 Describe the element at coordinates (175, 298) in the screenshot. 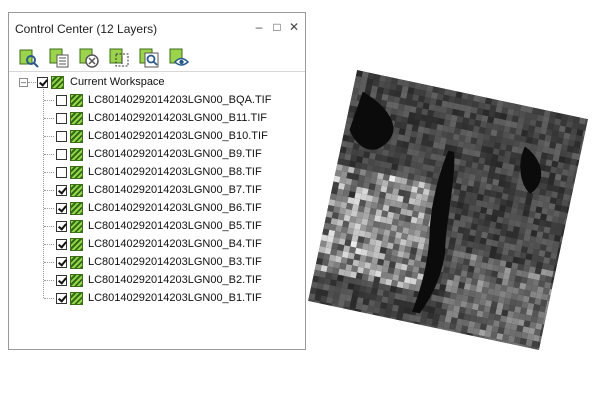

I see `layer-label: LC80140292014203LGN00_B1.TIF` at that location.